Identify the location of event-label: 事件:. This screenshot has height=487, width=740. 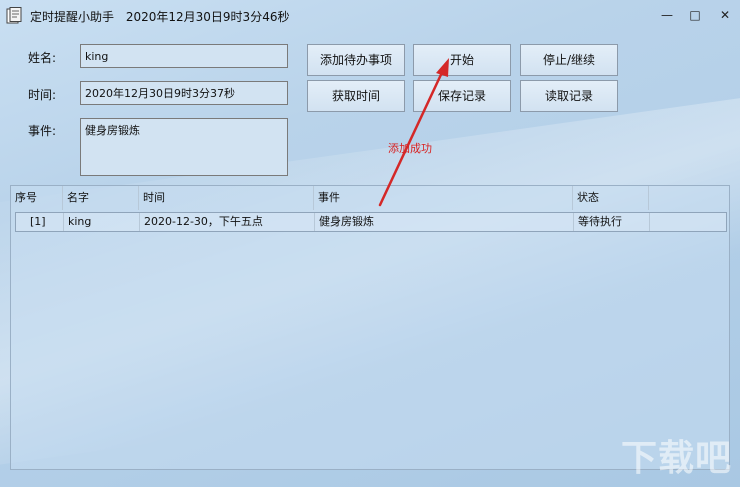
(42, 131).